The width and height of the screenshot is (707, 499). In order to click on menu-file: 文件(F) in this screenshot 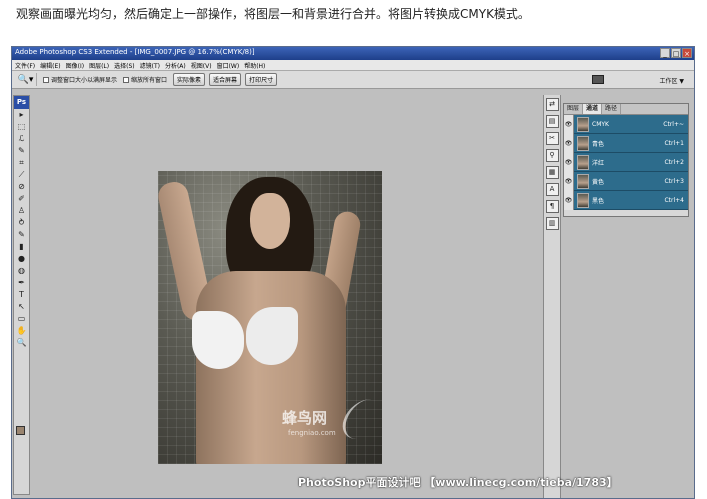, I will do `click(25, 65)`.